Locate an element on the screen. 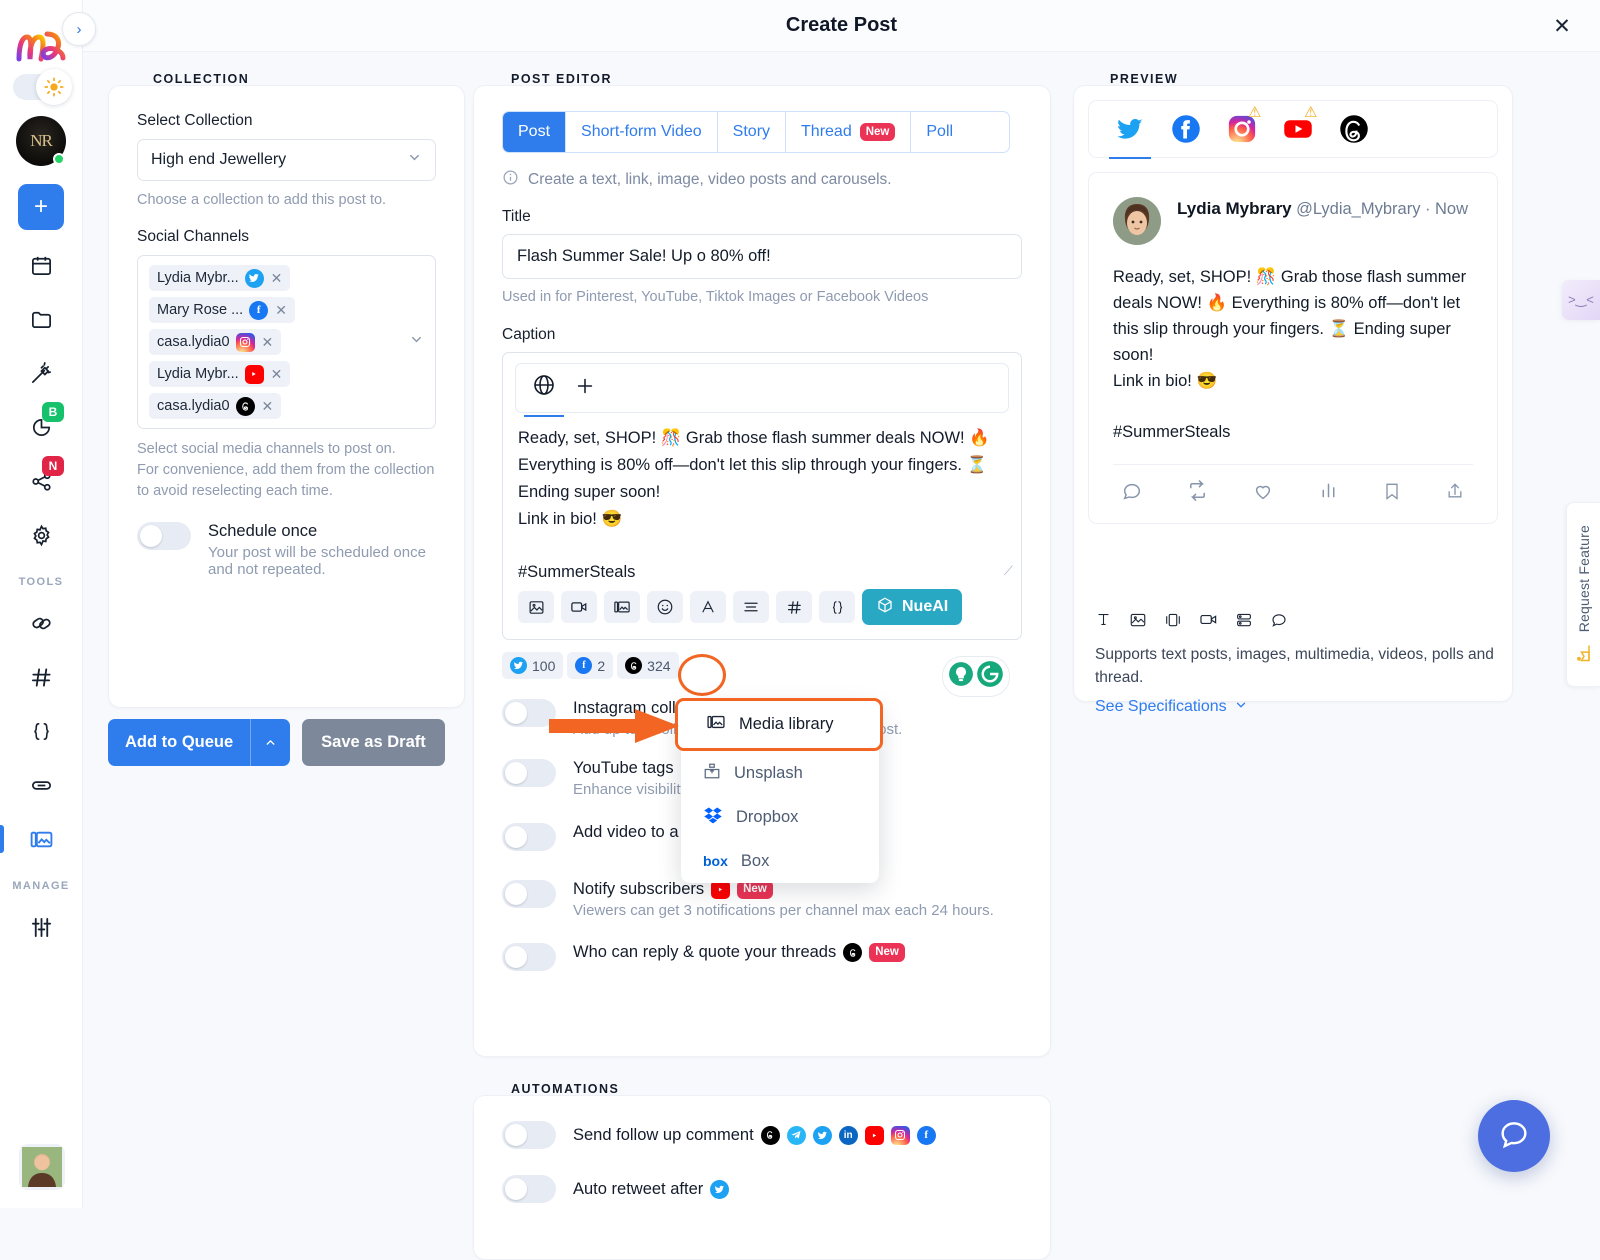 The image size is (1600, 1260). plus-icon: + is located at coordinates (40, 206).